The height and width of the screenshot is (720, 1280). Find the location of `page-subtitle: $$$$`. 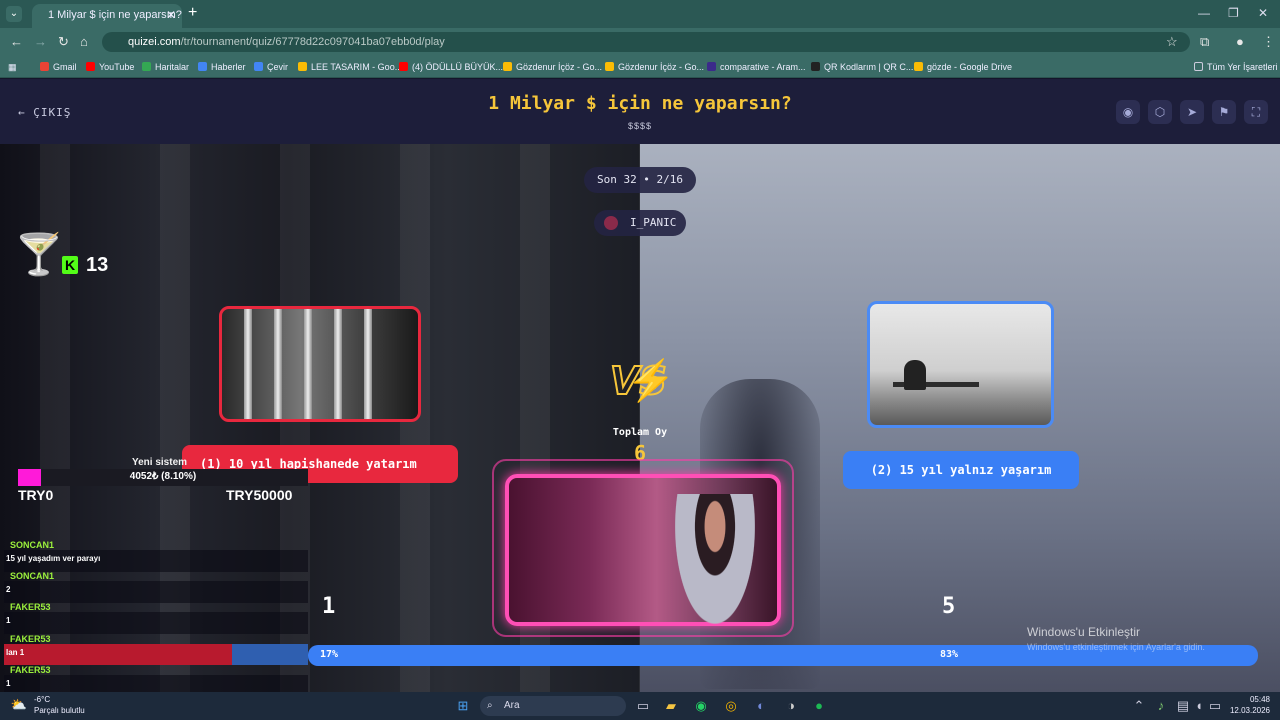

page-subtitle: $$$$ is located at coordinates (640, 126).